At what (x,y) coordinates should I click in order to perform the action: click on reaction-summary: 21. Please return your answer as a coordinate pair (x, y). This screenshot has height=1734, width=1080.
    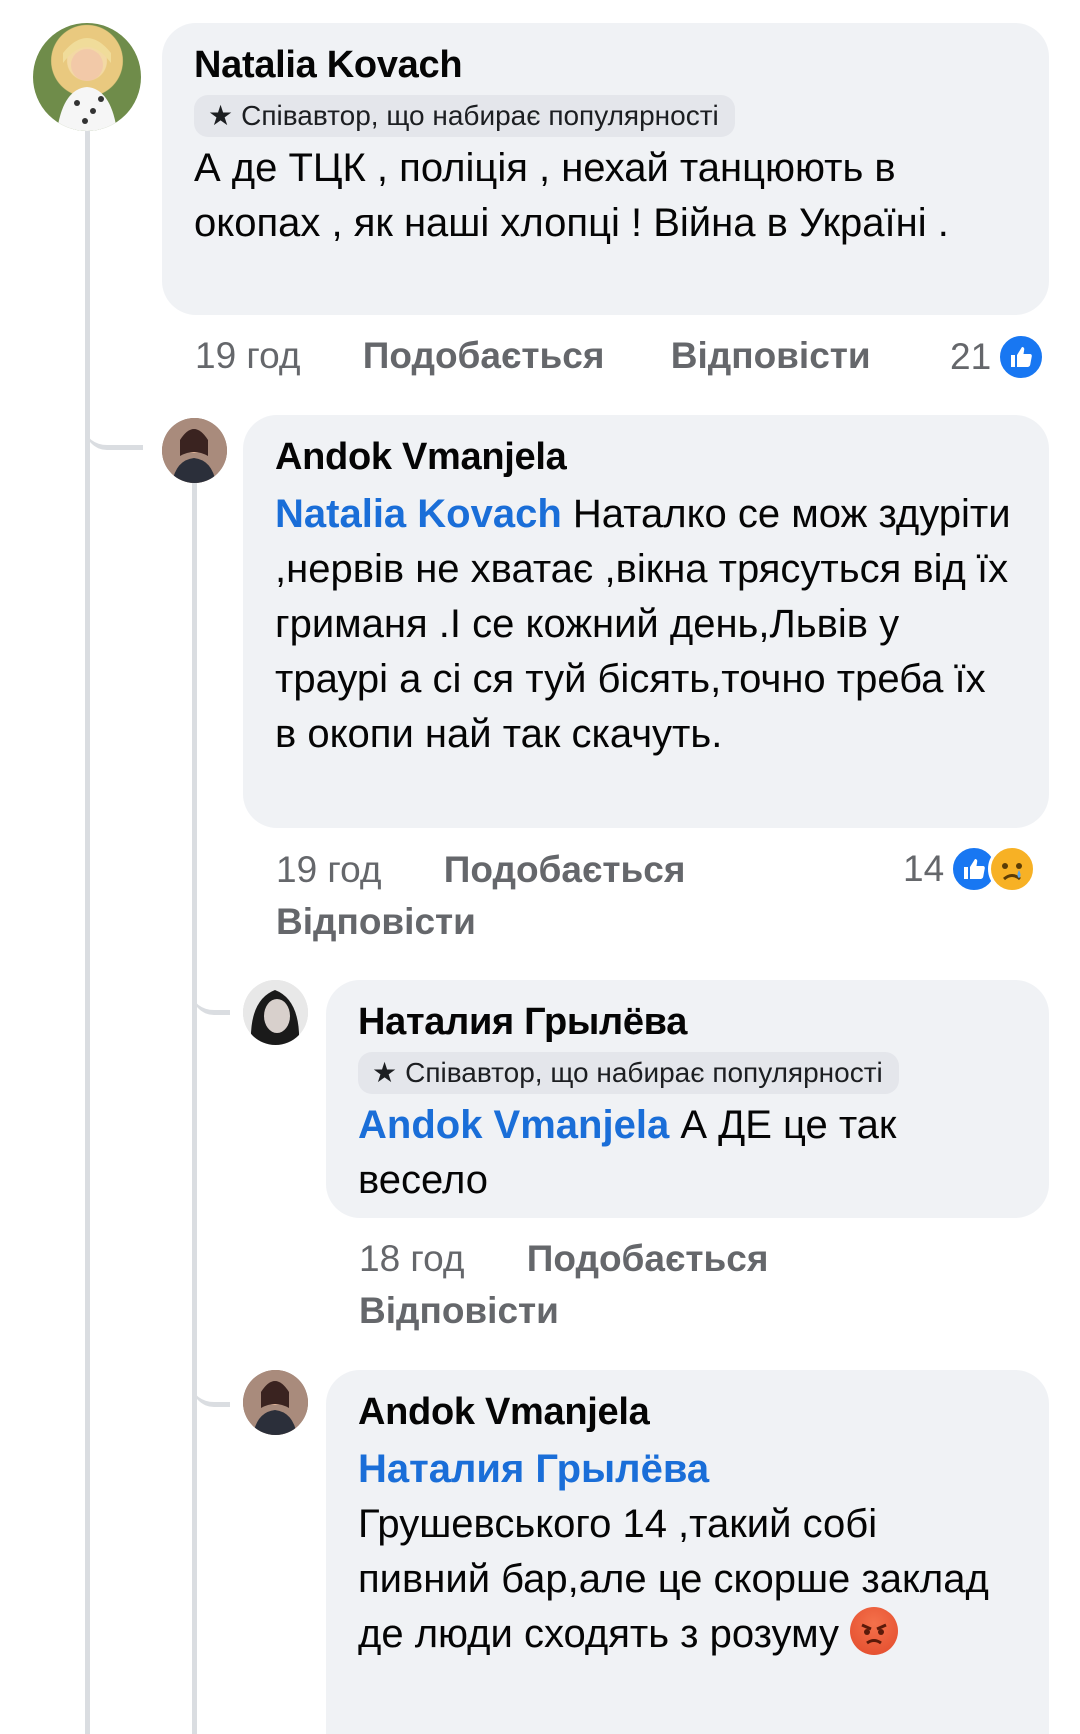
    Looking at the image, I should click on (998, 357).